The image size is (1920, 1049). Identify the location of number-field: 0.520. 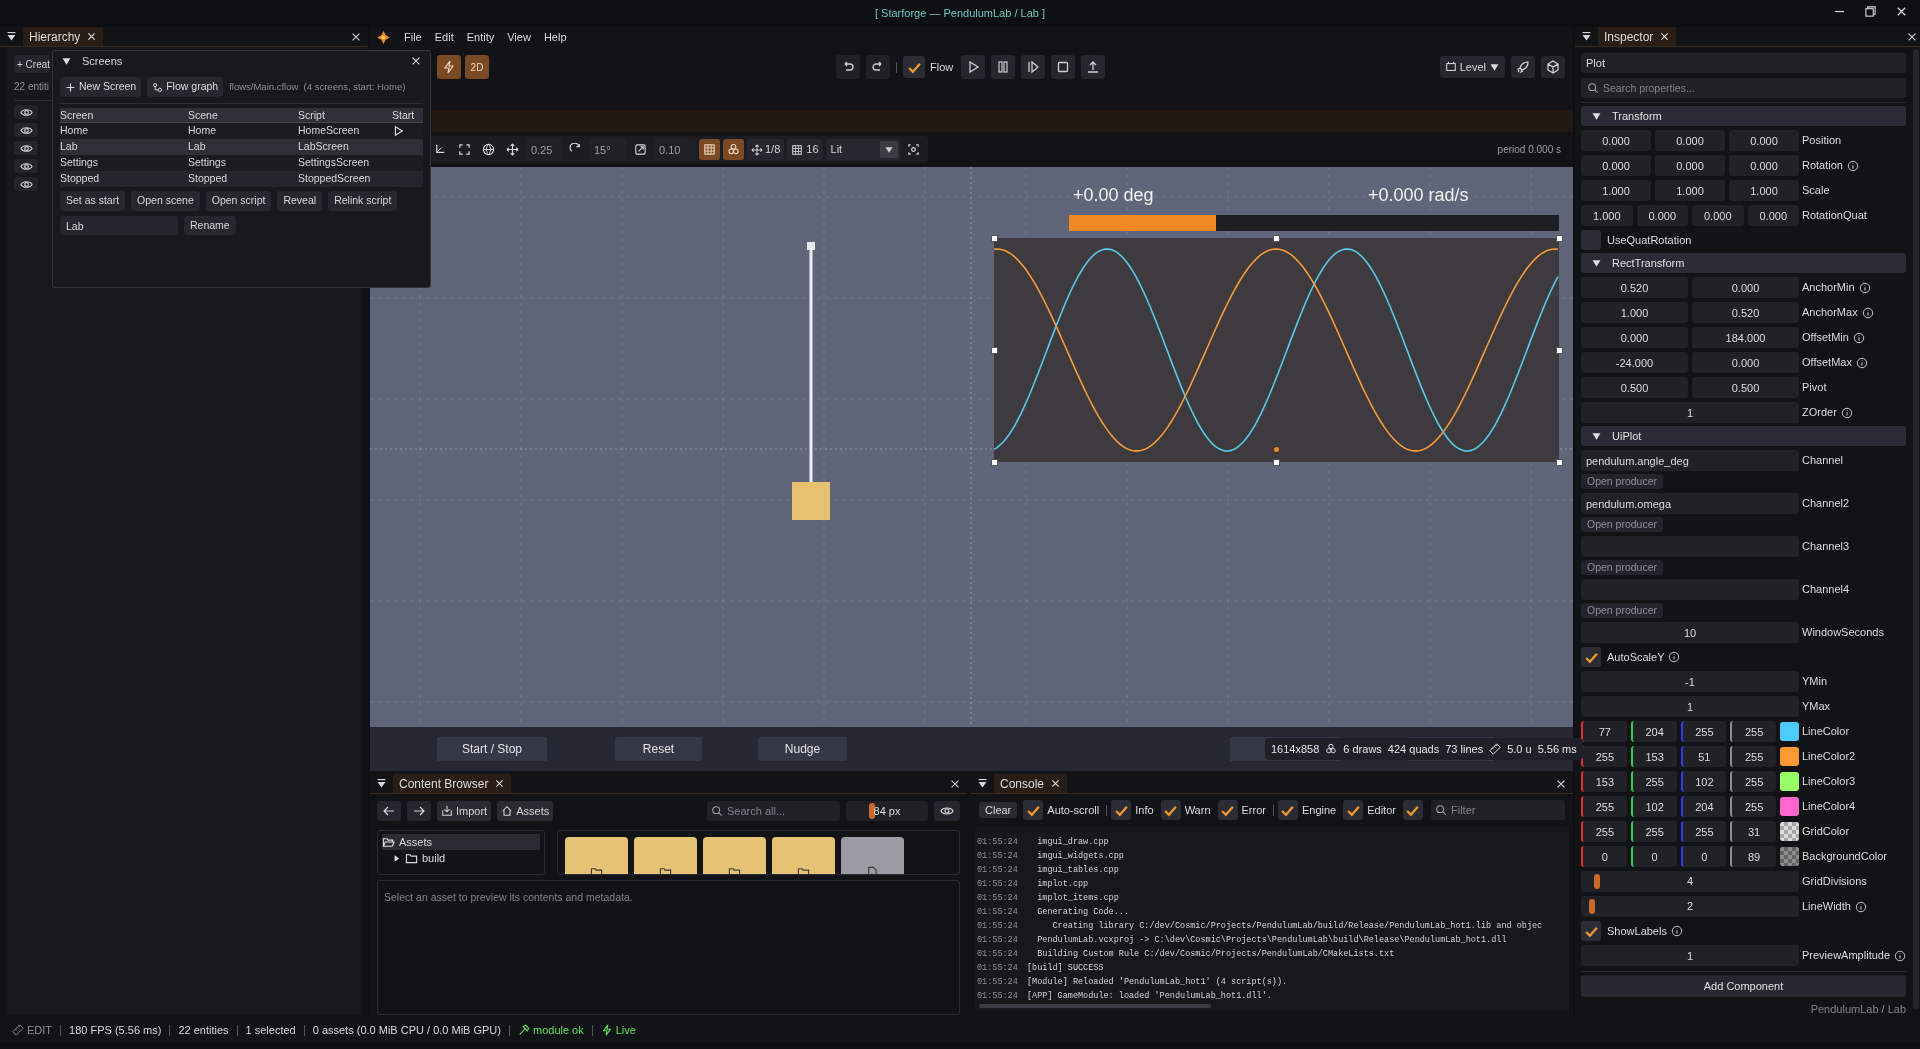
(1634, 287).